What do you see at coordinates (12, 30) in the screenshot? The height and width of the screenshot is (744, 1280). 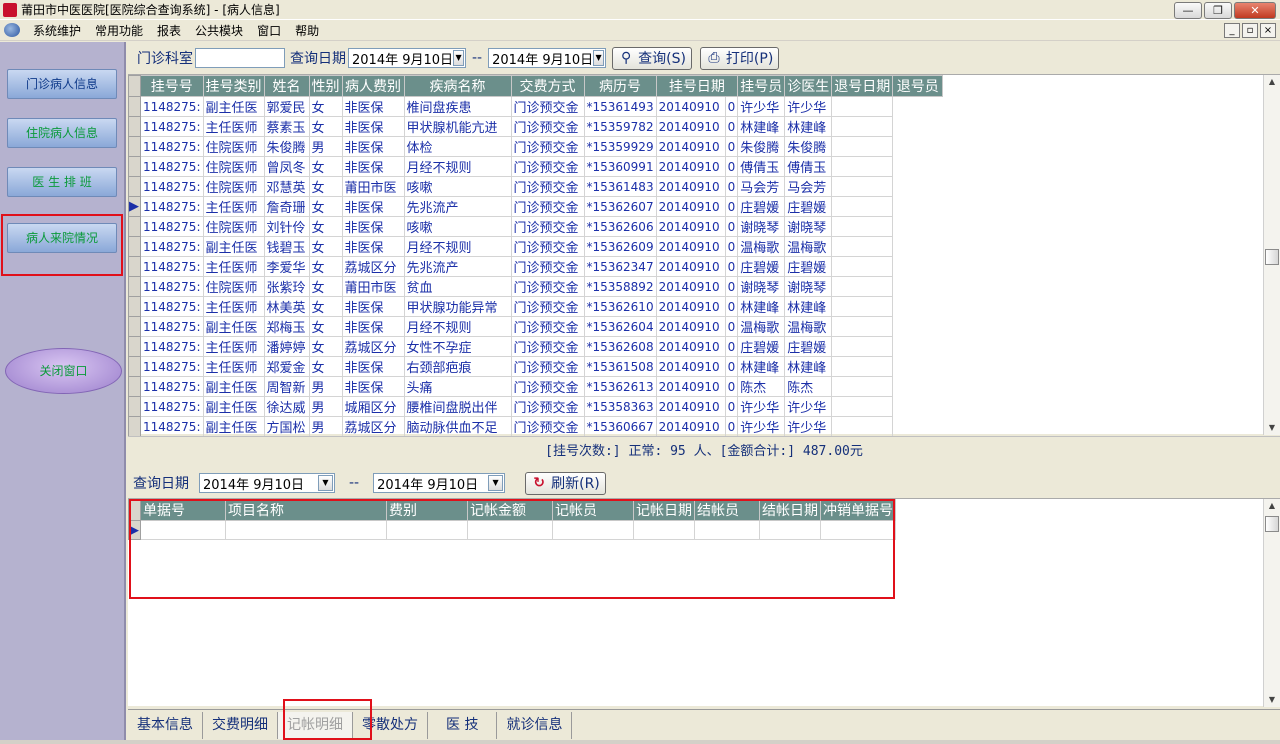 I see `app-menu-icon` at bounding box center [12, 30].